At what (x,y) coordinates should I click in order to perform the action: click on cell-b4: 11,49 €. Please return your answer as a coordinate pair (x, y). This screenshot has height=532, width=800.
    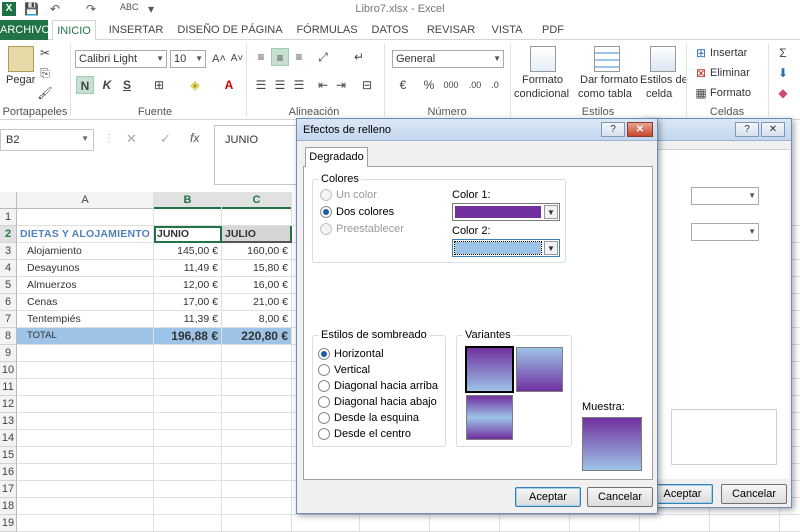
    Looking at the image, I should click on (188, 268).